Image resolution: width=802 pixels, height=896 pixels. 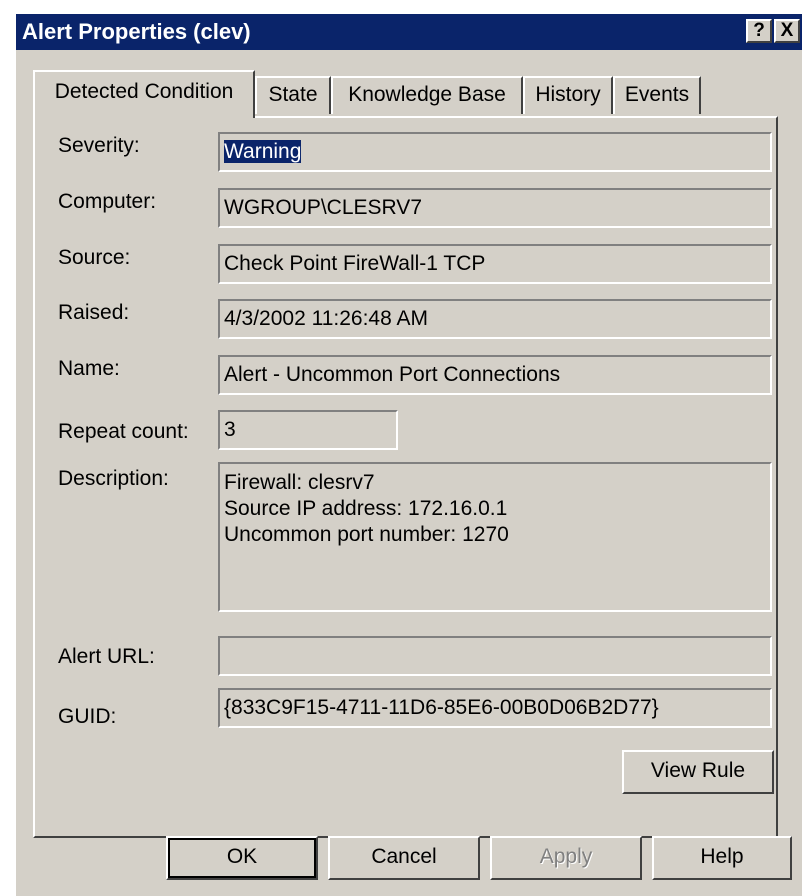 What do you see at coordinates (299, 482) in the screenshot?
I see `description-line: Firewall: clesrv7` at bounding box center [299, 482].